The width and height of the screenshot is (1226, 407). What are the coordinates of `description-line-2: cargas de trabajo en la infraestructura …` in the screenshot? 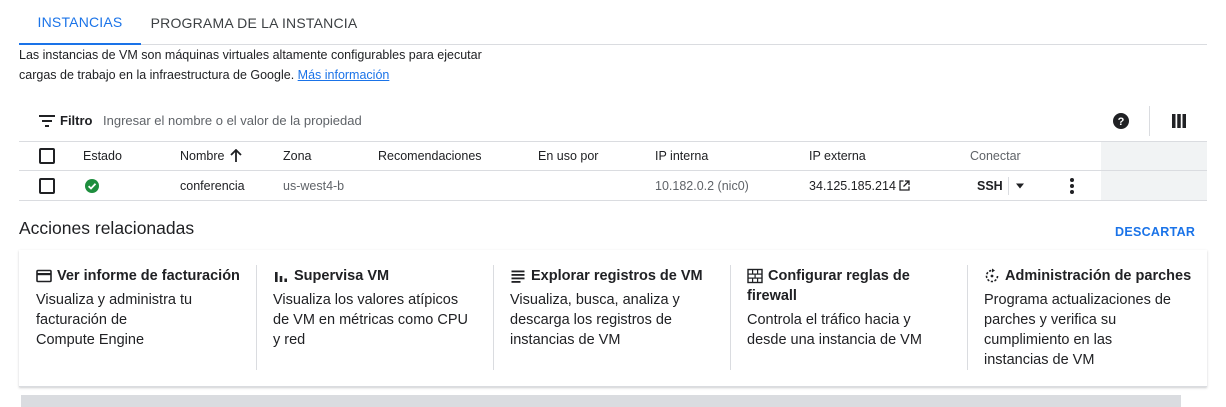 It's located at (279, 75).